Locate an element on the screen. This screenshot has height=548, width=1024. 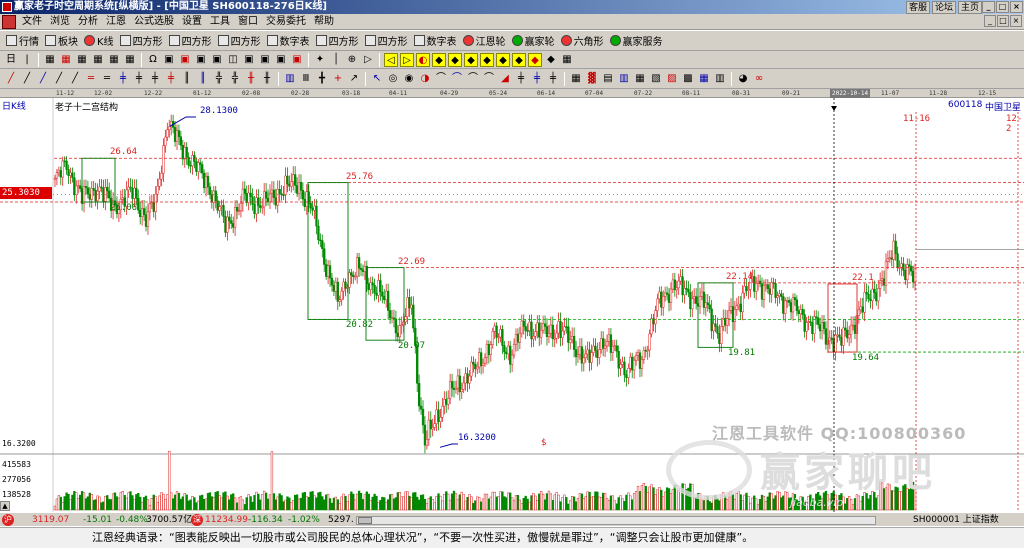
drawing-tool-icon: ▓ is located at coordinates (592, 79).